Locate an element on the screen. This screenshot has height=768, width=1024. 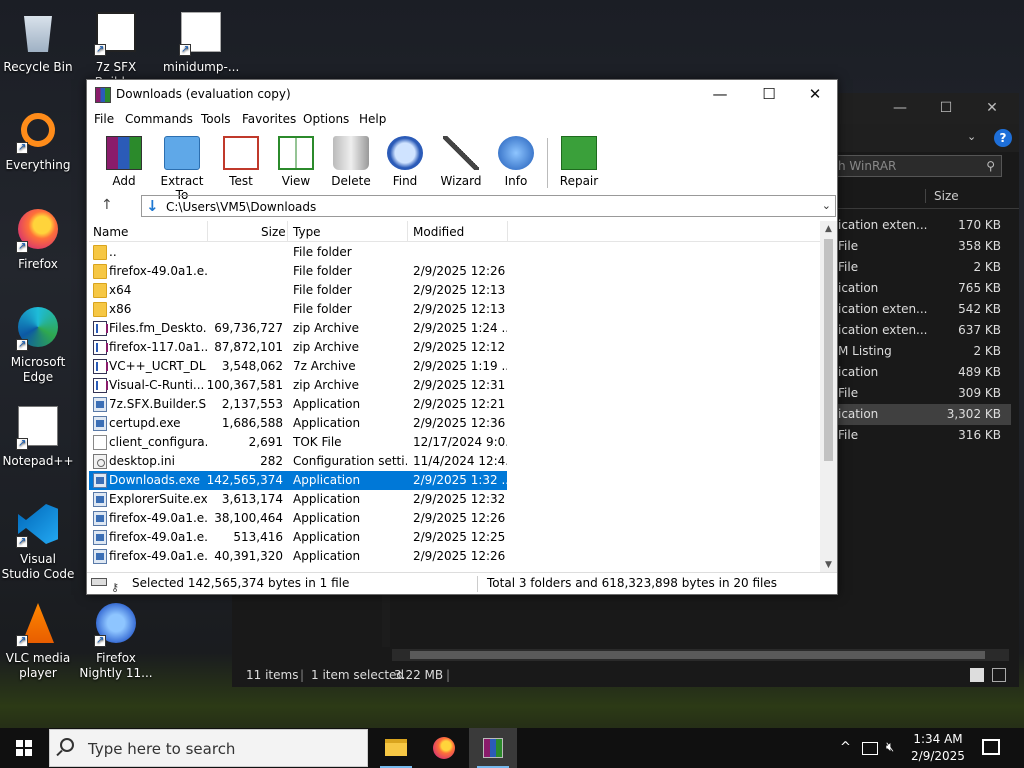
list-item: ication exten... 170 KB is located at coordinates (921, 225).